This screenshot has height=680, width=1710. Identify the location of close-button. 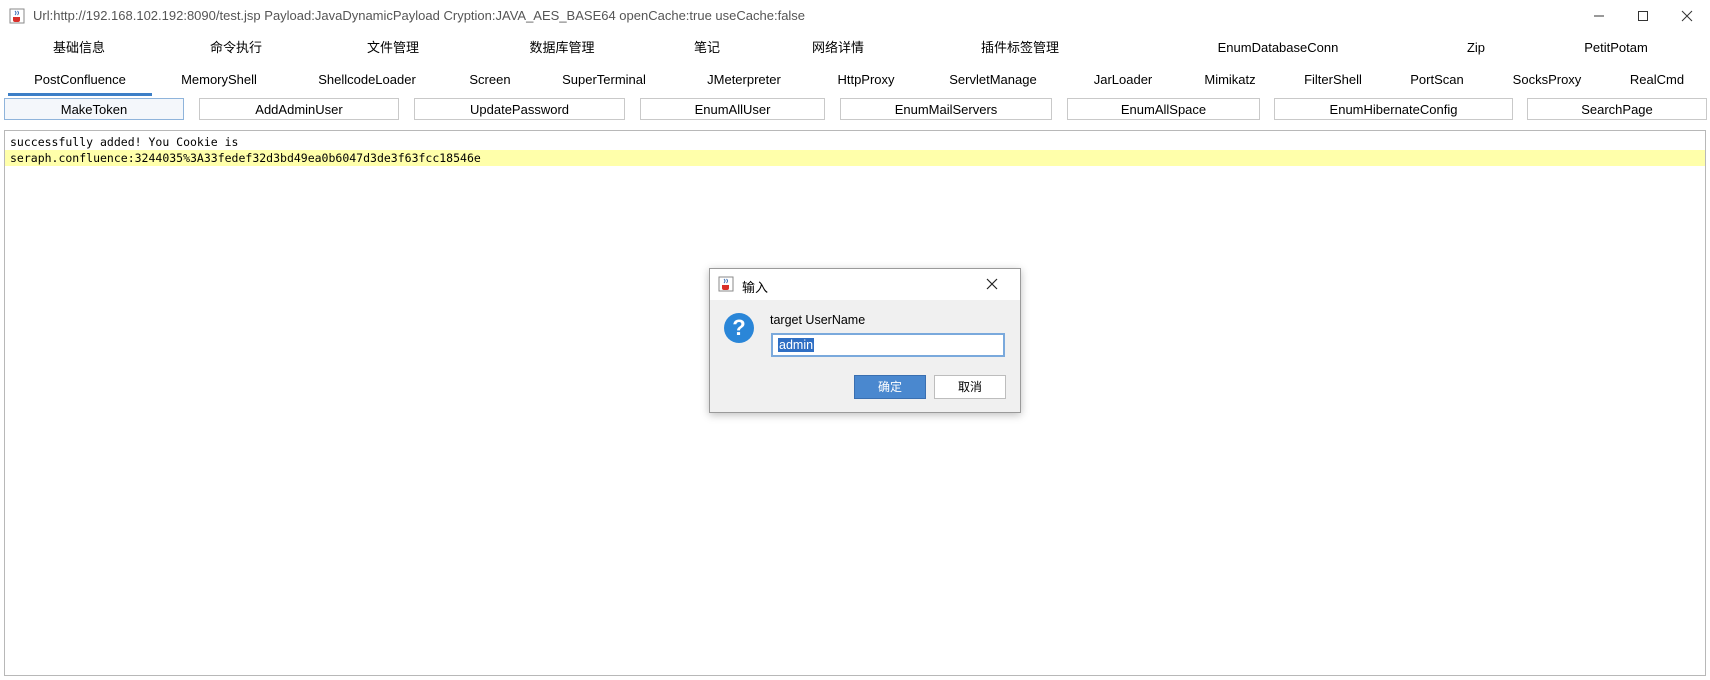
(1687, 16).